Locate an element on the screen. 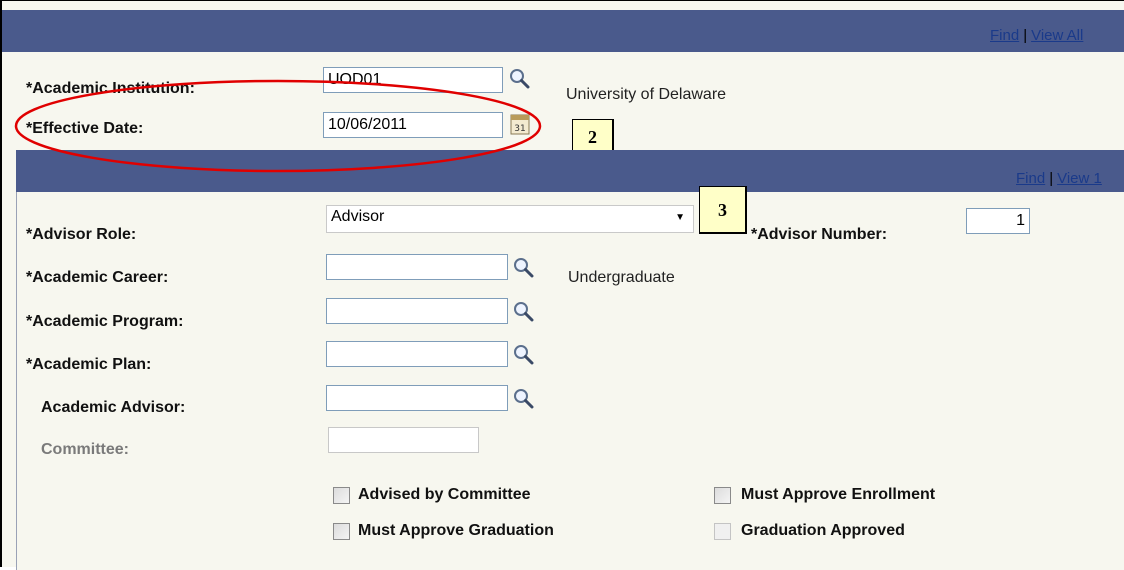  top-nav: Find | View All is located at coordinates (1036, 35).